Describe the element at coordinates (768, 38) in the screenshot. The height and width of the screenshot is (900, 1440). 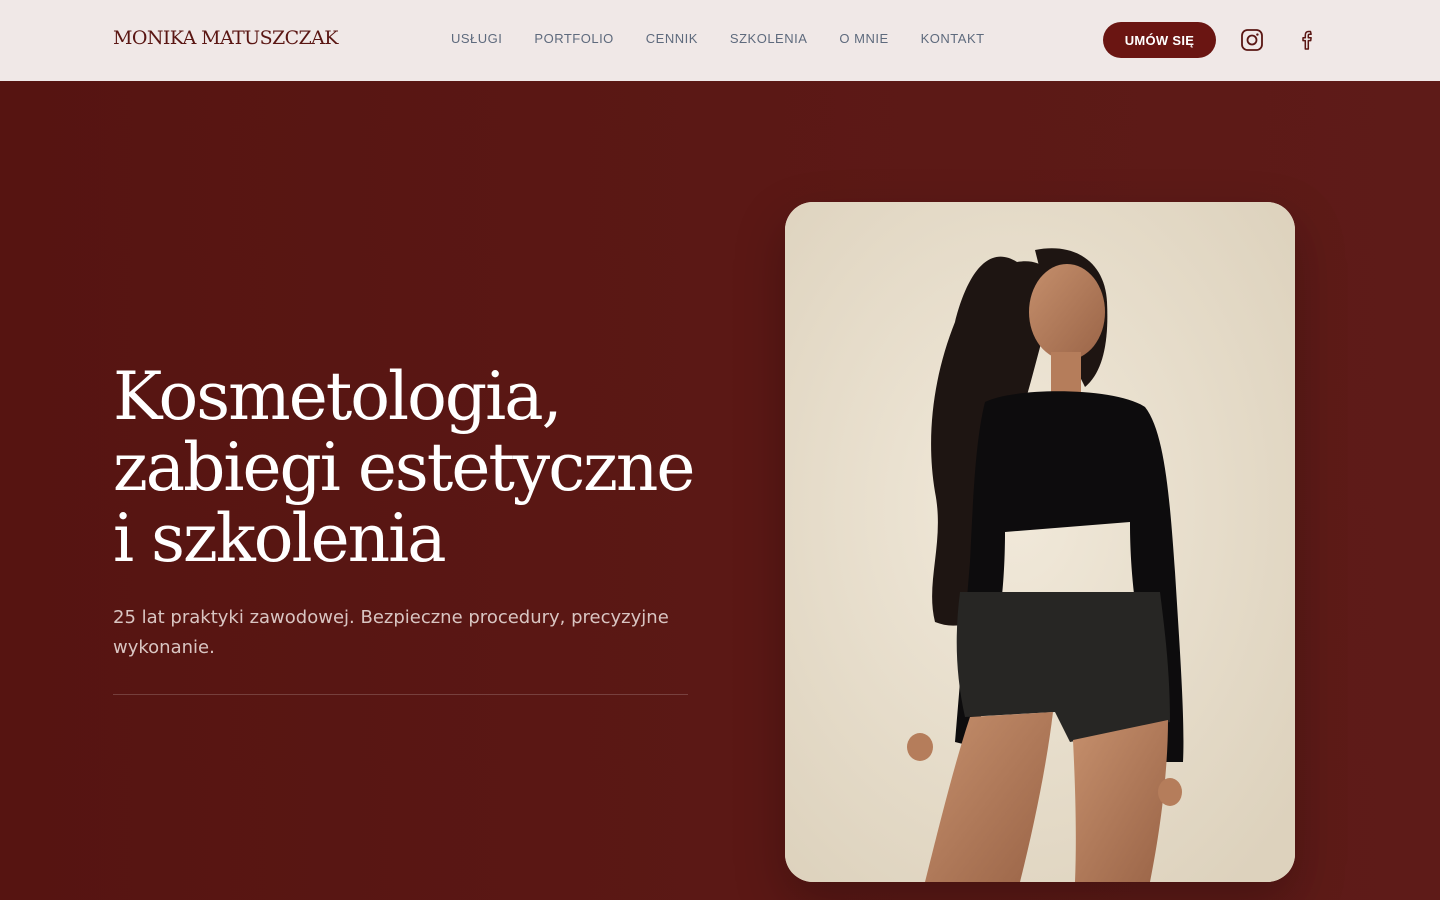
I see `nav-item-szkolenia: SZKOLENIA` at that location.